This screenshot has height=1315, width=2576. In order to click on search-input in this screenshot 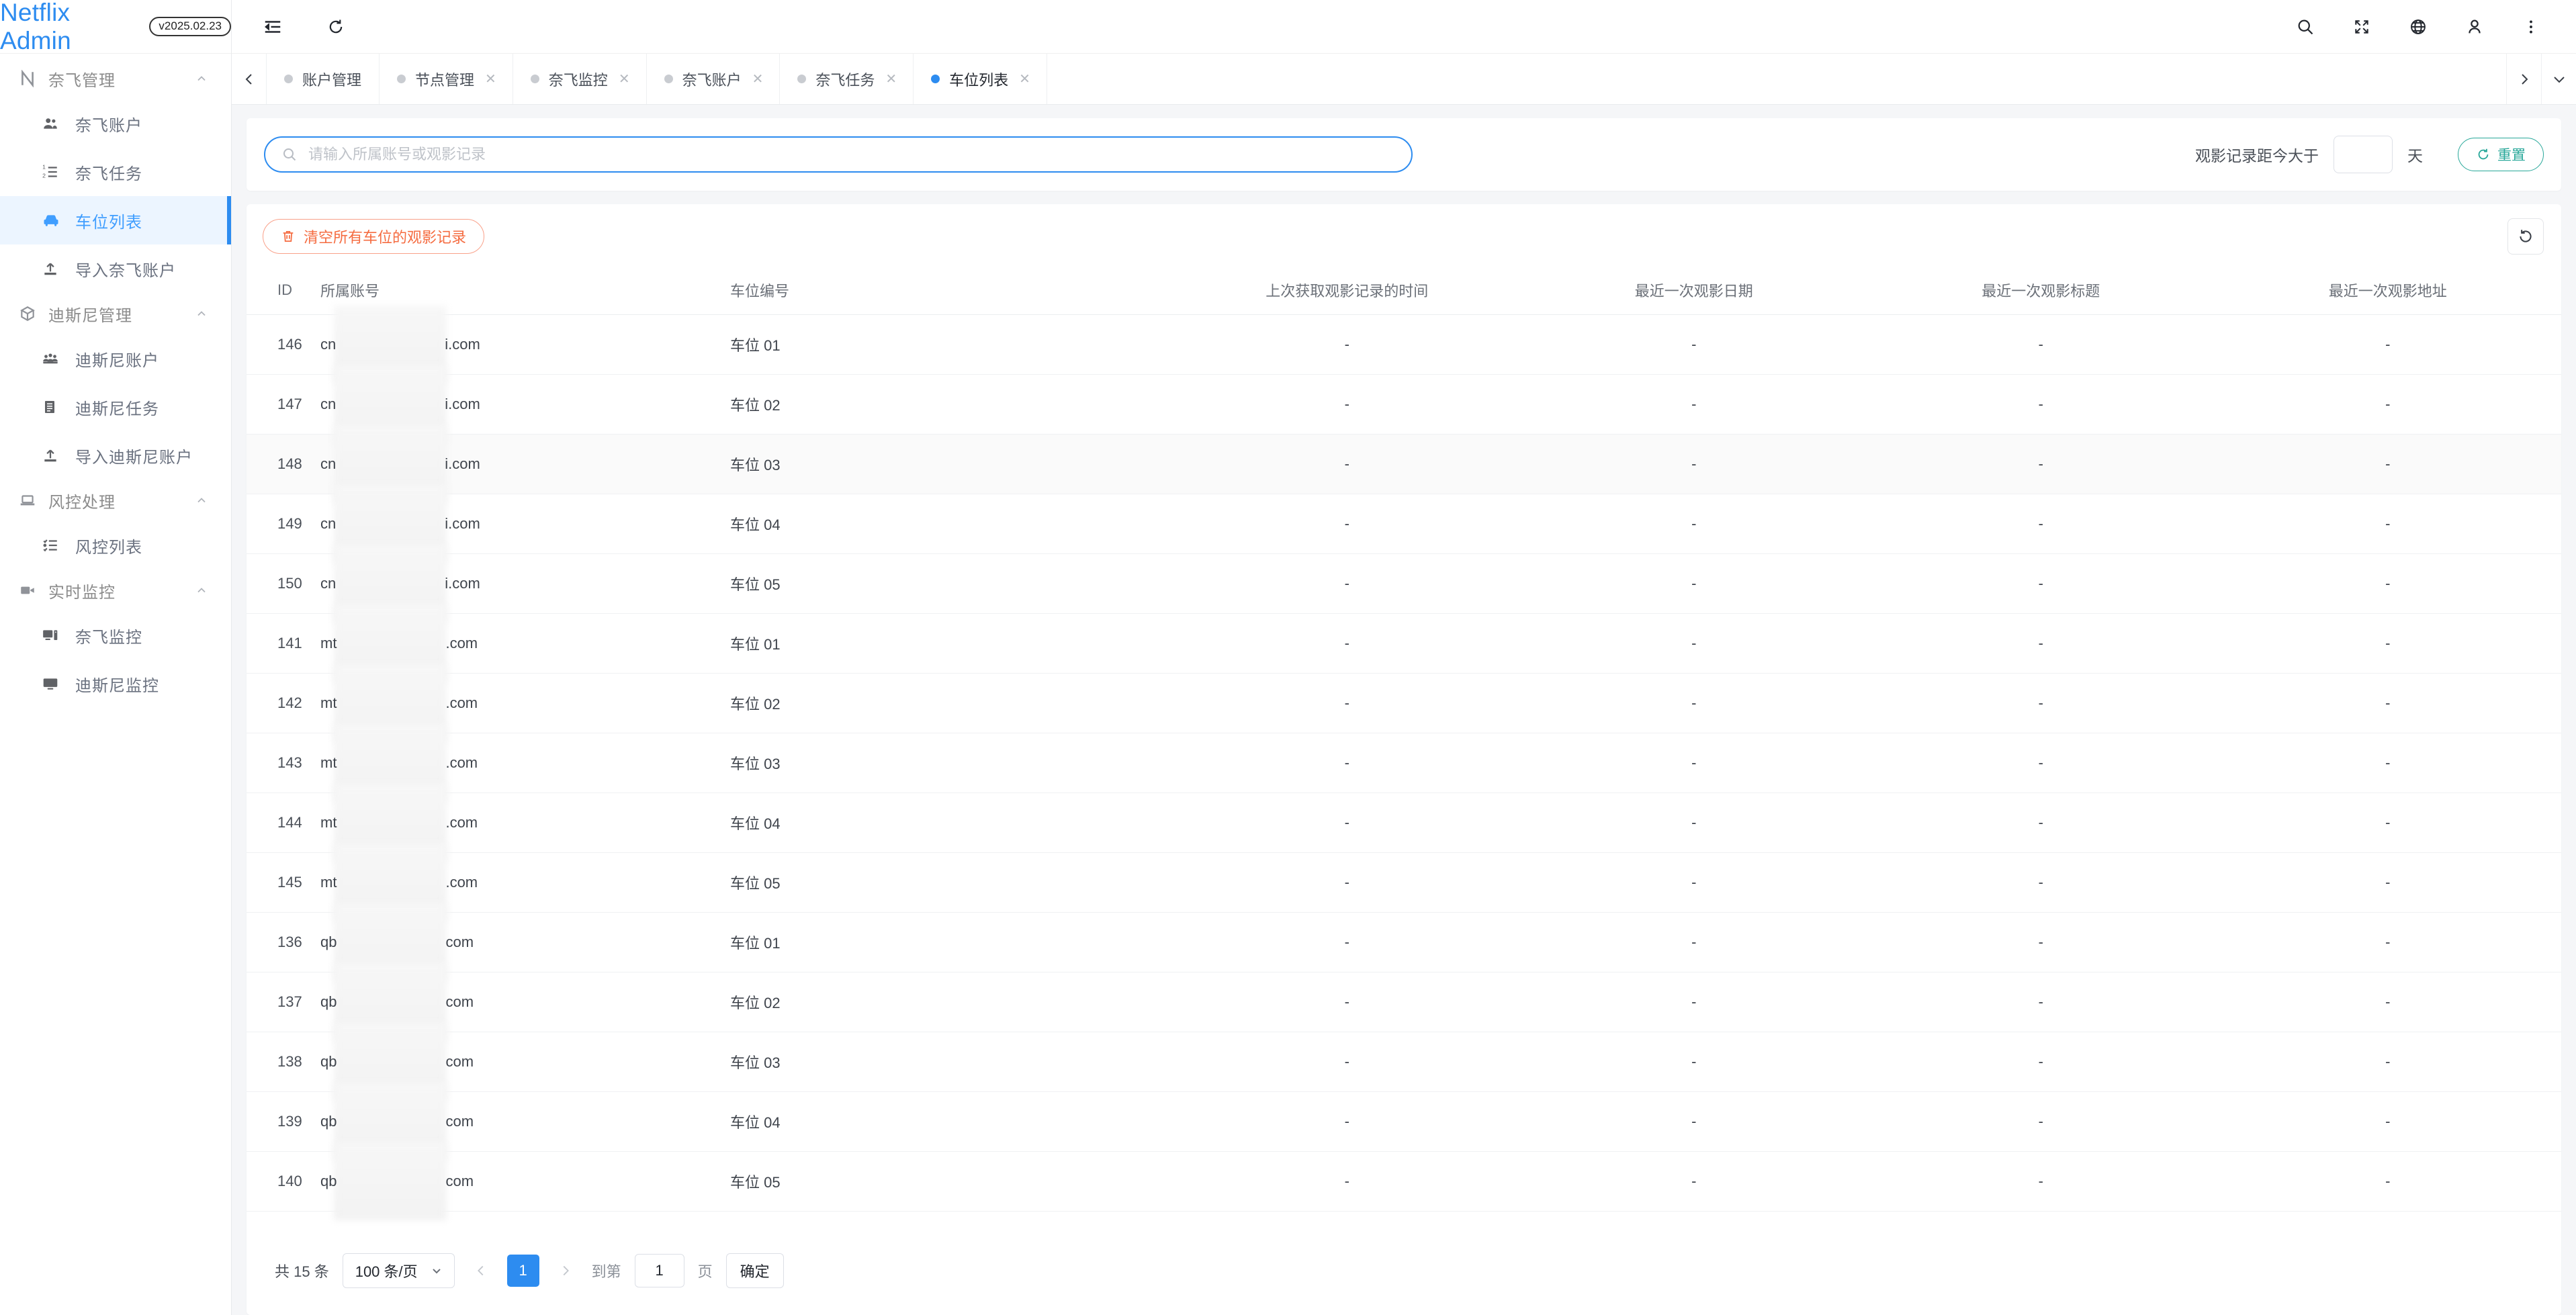, I will do `click(852, 154)`.